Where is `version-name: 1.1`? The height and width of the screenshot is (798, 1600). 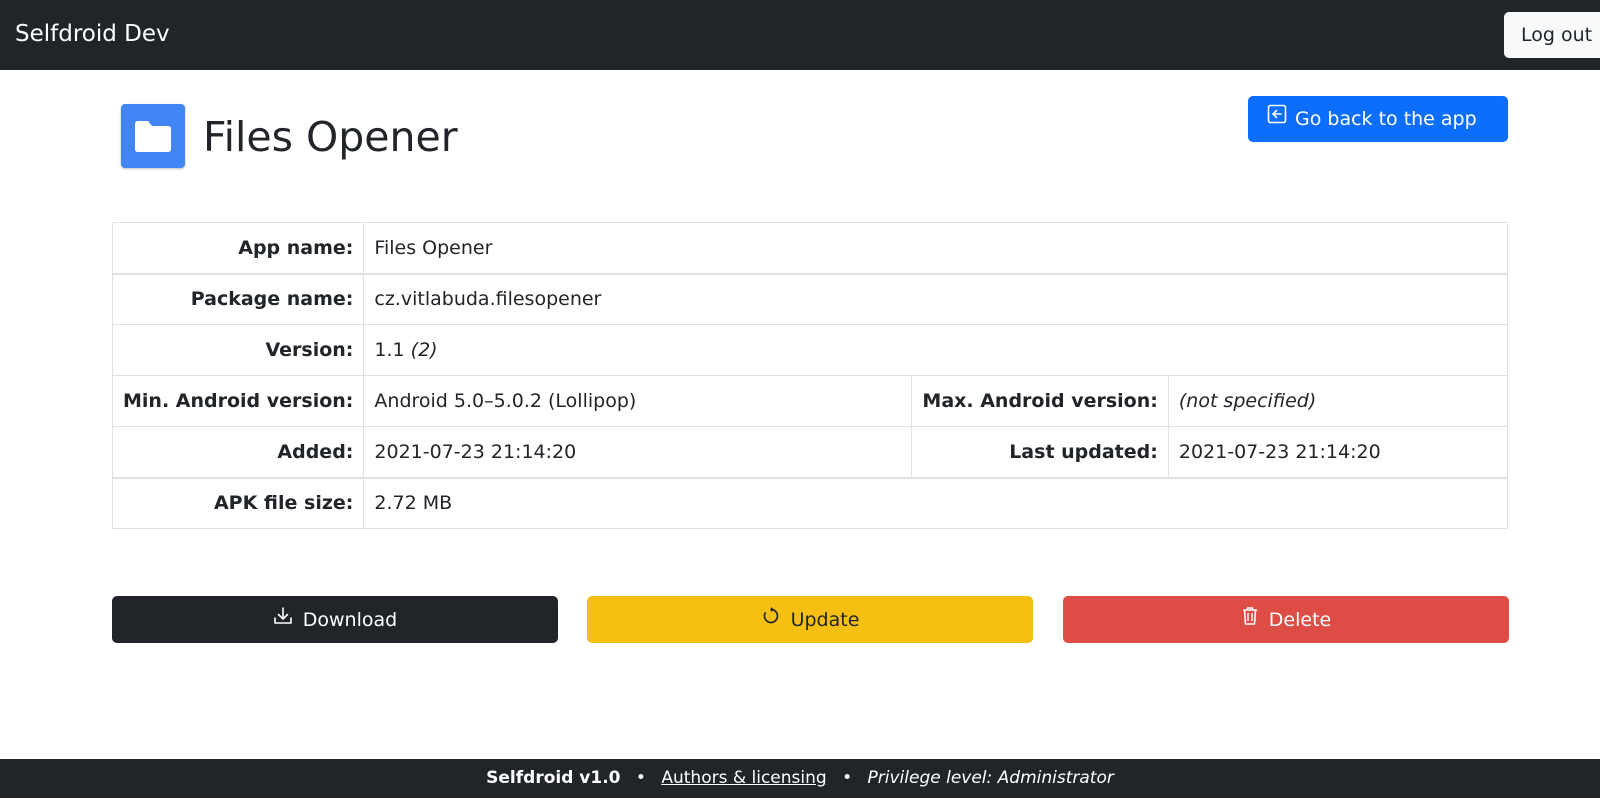 version-name: 1.1 is located at coordinates (389, 350).